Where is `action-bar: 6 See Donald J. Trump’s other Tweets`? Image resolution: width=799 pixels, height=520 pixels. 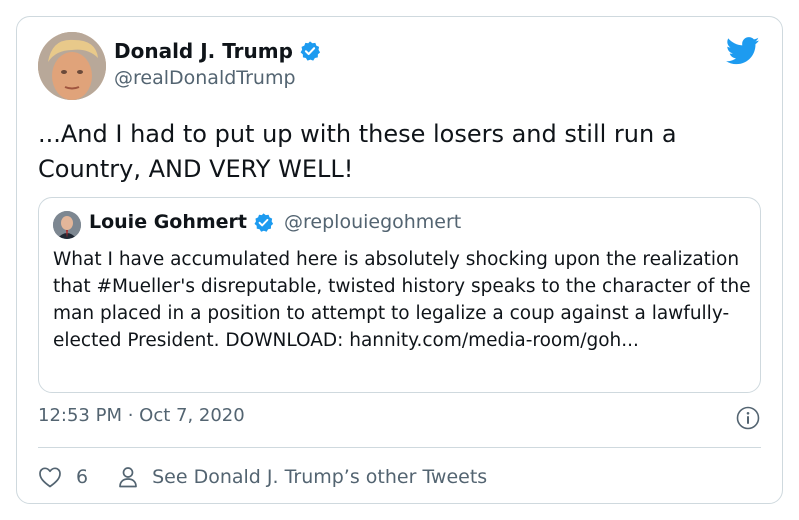
action-bar: 6 See Donald J. Trump’s other Tweets is located at coordinates (262, 477).